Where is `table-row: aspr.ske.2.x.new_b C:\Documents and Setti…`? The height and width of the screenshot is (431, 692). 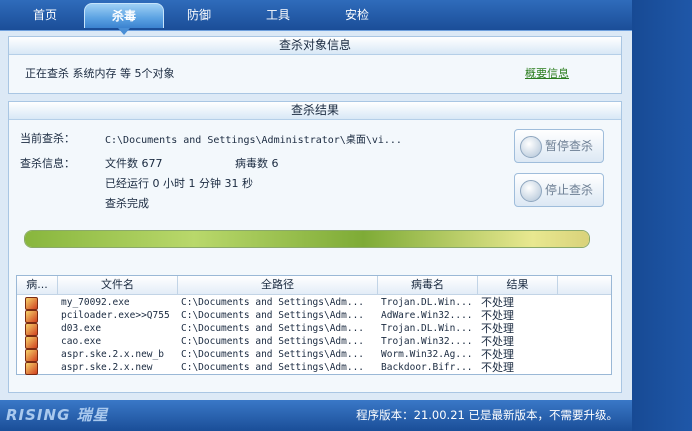
table-row: aspr.ske.2.x.new_b C:\Documents and Setti… is located at coordinates (314, 355).